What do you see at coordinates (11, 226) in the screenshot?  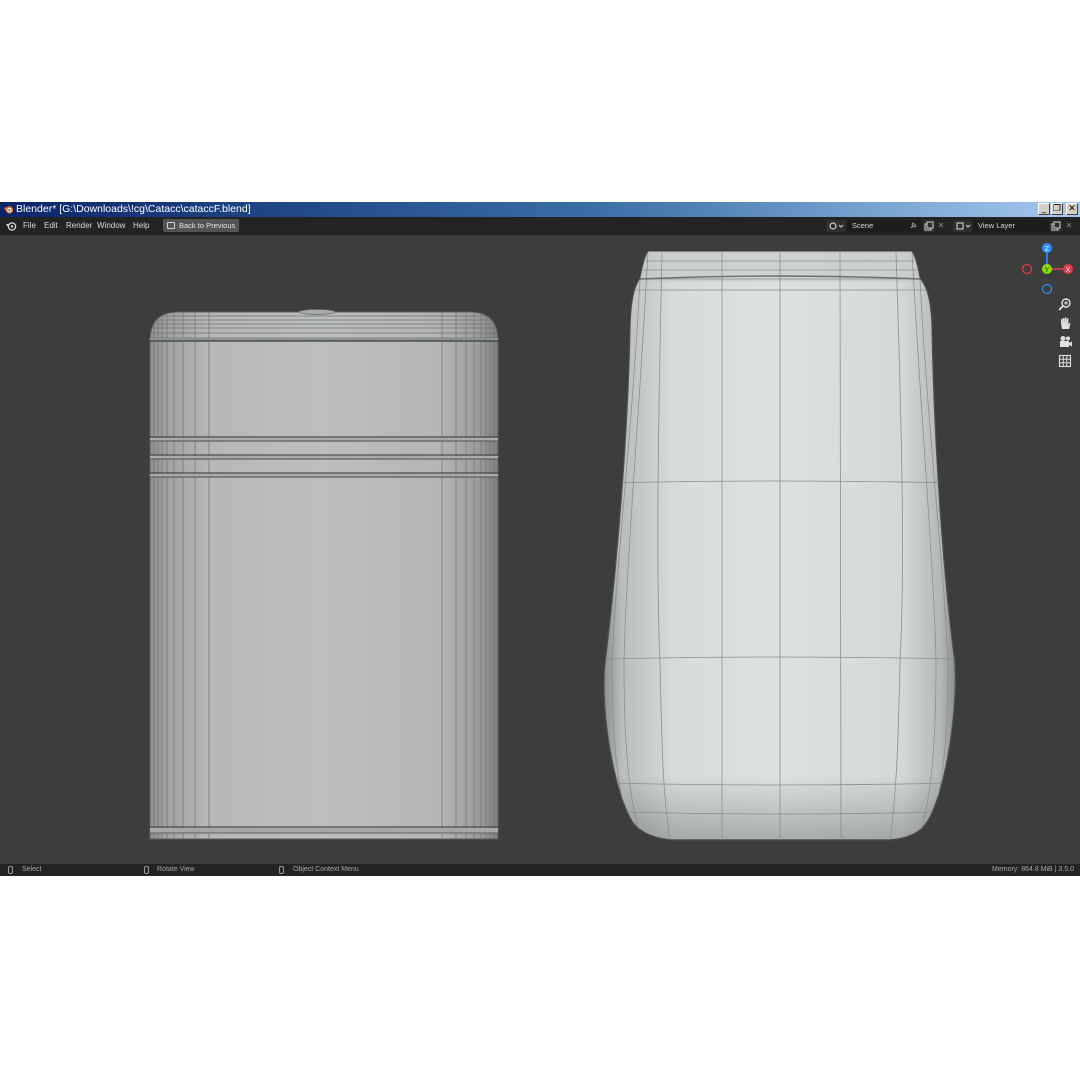 I see `blender-menu-icon` at bounding box center [11, 226].